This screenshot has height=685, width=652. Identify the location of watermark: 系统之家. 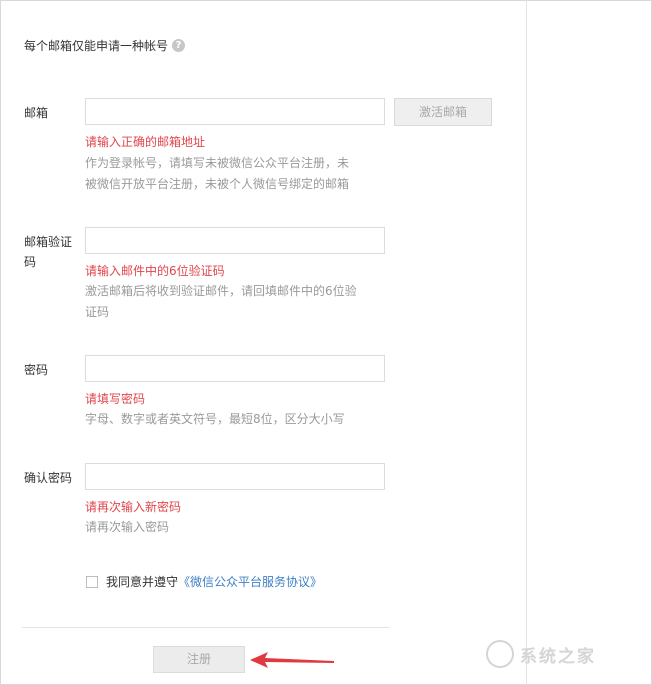
(541, 654).